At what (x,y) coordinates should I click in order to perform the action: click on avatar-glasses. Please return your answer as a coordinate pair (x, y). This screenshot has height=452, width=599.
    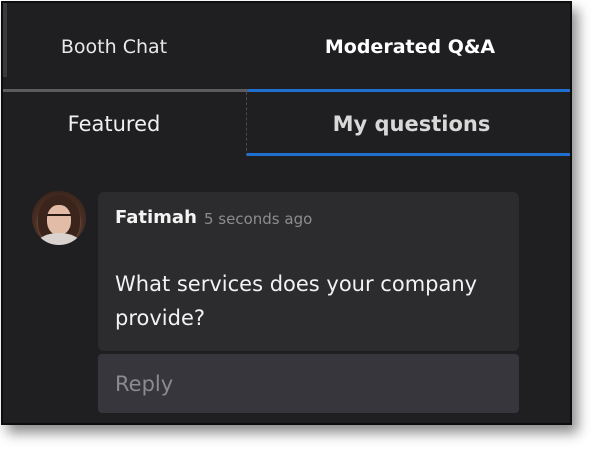
    Looking at the image, I should click on (59, 218).